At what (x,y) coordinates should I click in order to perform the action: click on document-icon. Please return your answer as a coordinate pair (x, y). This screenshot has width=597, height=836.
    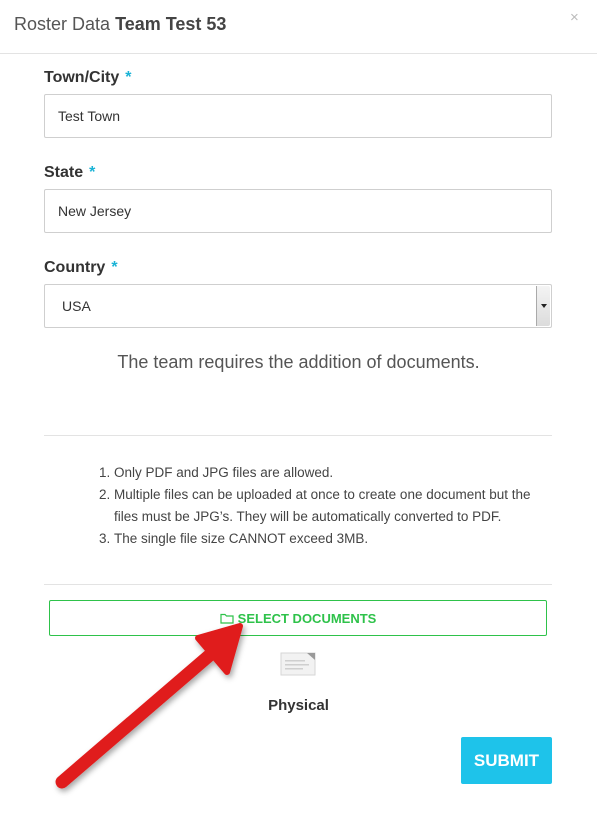
    Looking at the image, I should click on (298, 664).